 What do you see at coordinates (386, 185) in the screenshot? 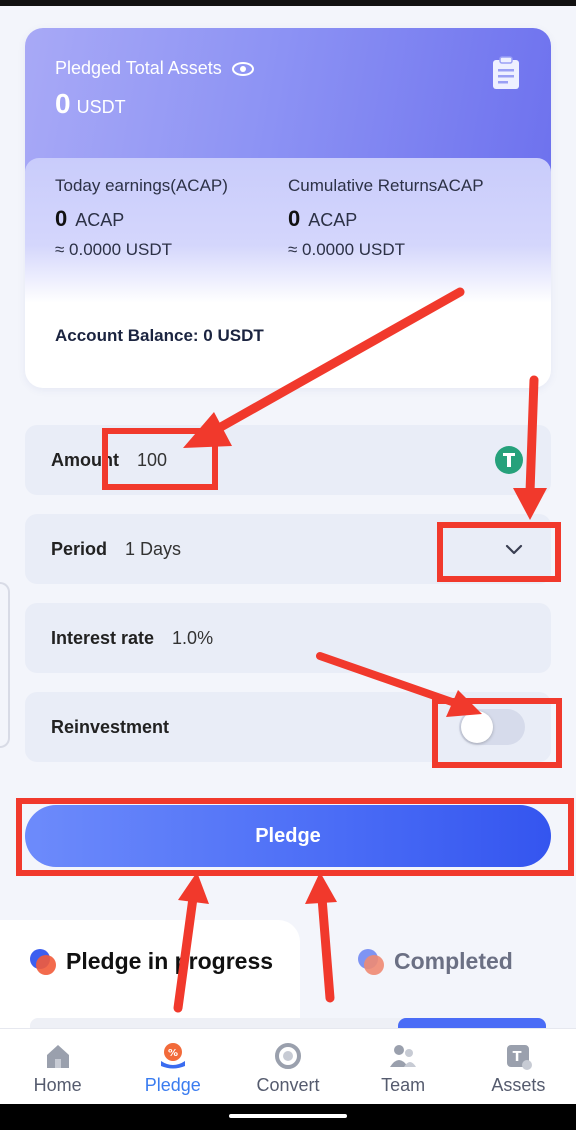
I see `cumulative-returns-label: Cumulative ReturnsACAP` at bounding box center [386, 185].